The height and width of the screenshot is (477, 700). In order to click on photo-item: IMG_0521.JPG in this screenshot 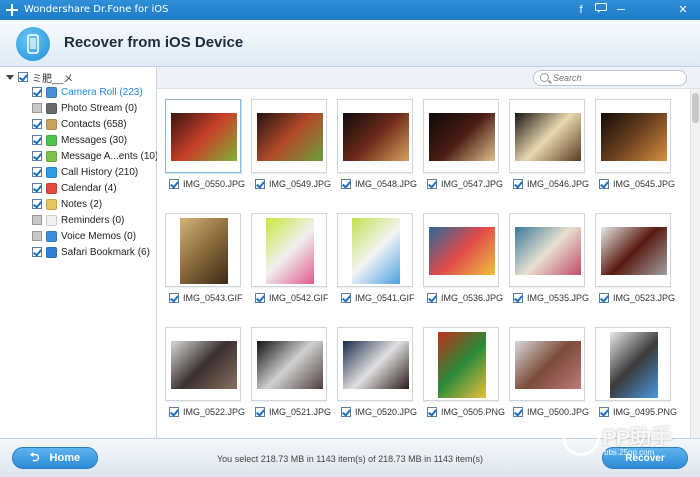, I will do `click(291, 382)`.